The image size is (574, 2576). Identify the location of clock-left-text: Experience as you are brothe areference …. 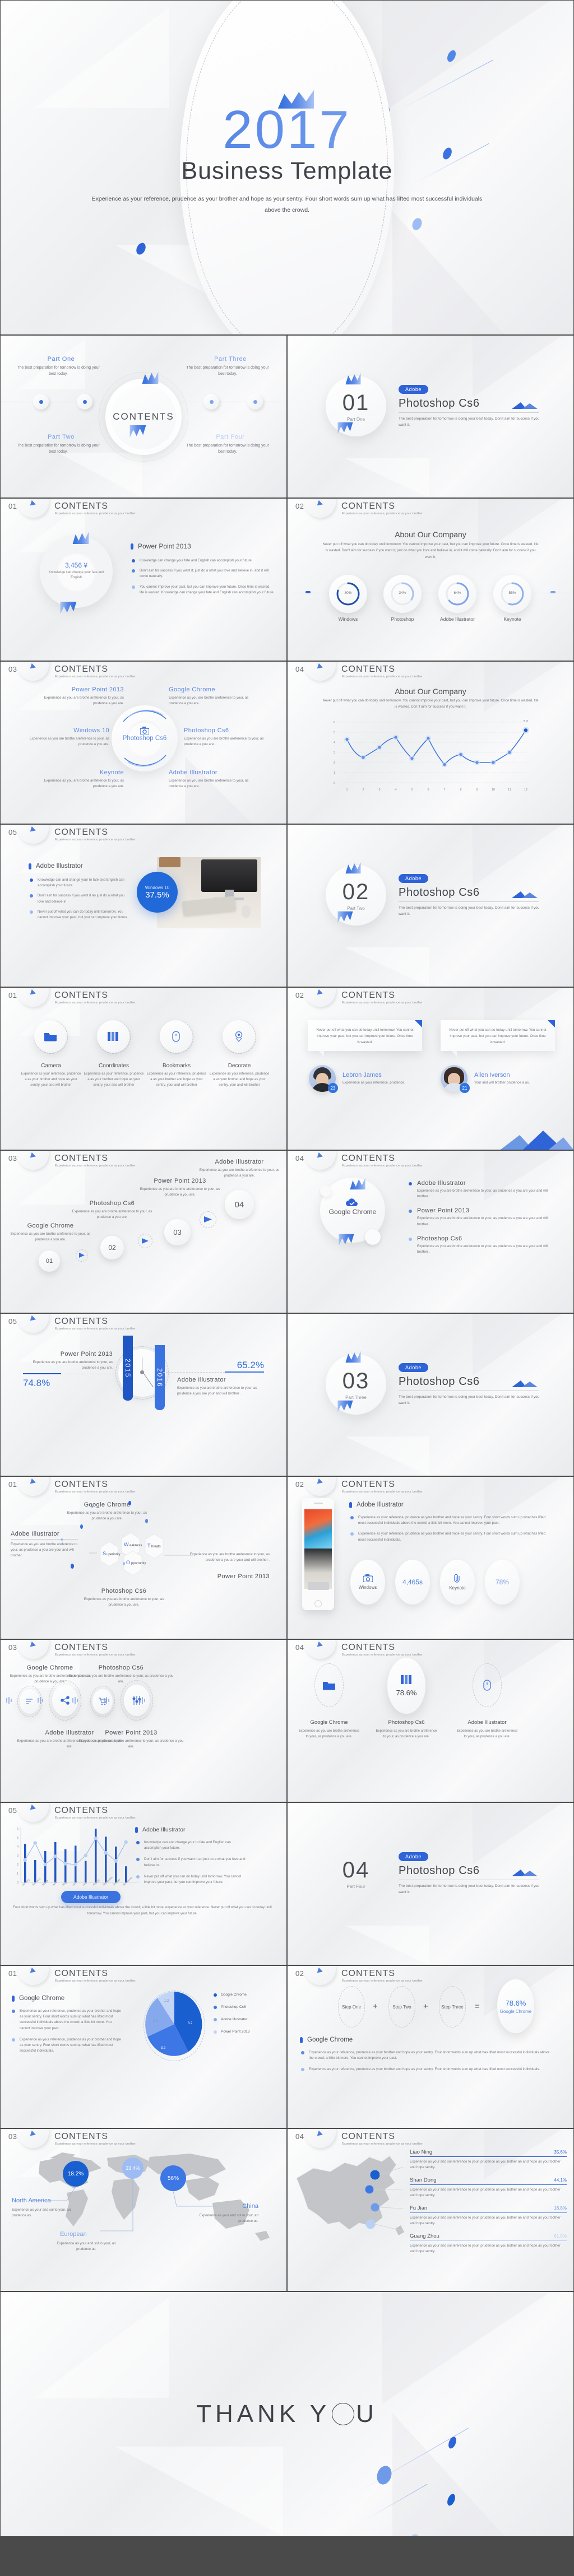
(73, 1365).